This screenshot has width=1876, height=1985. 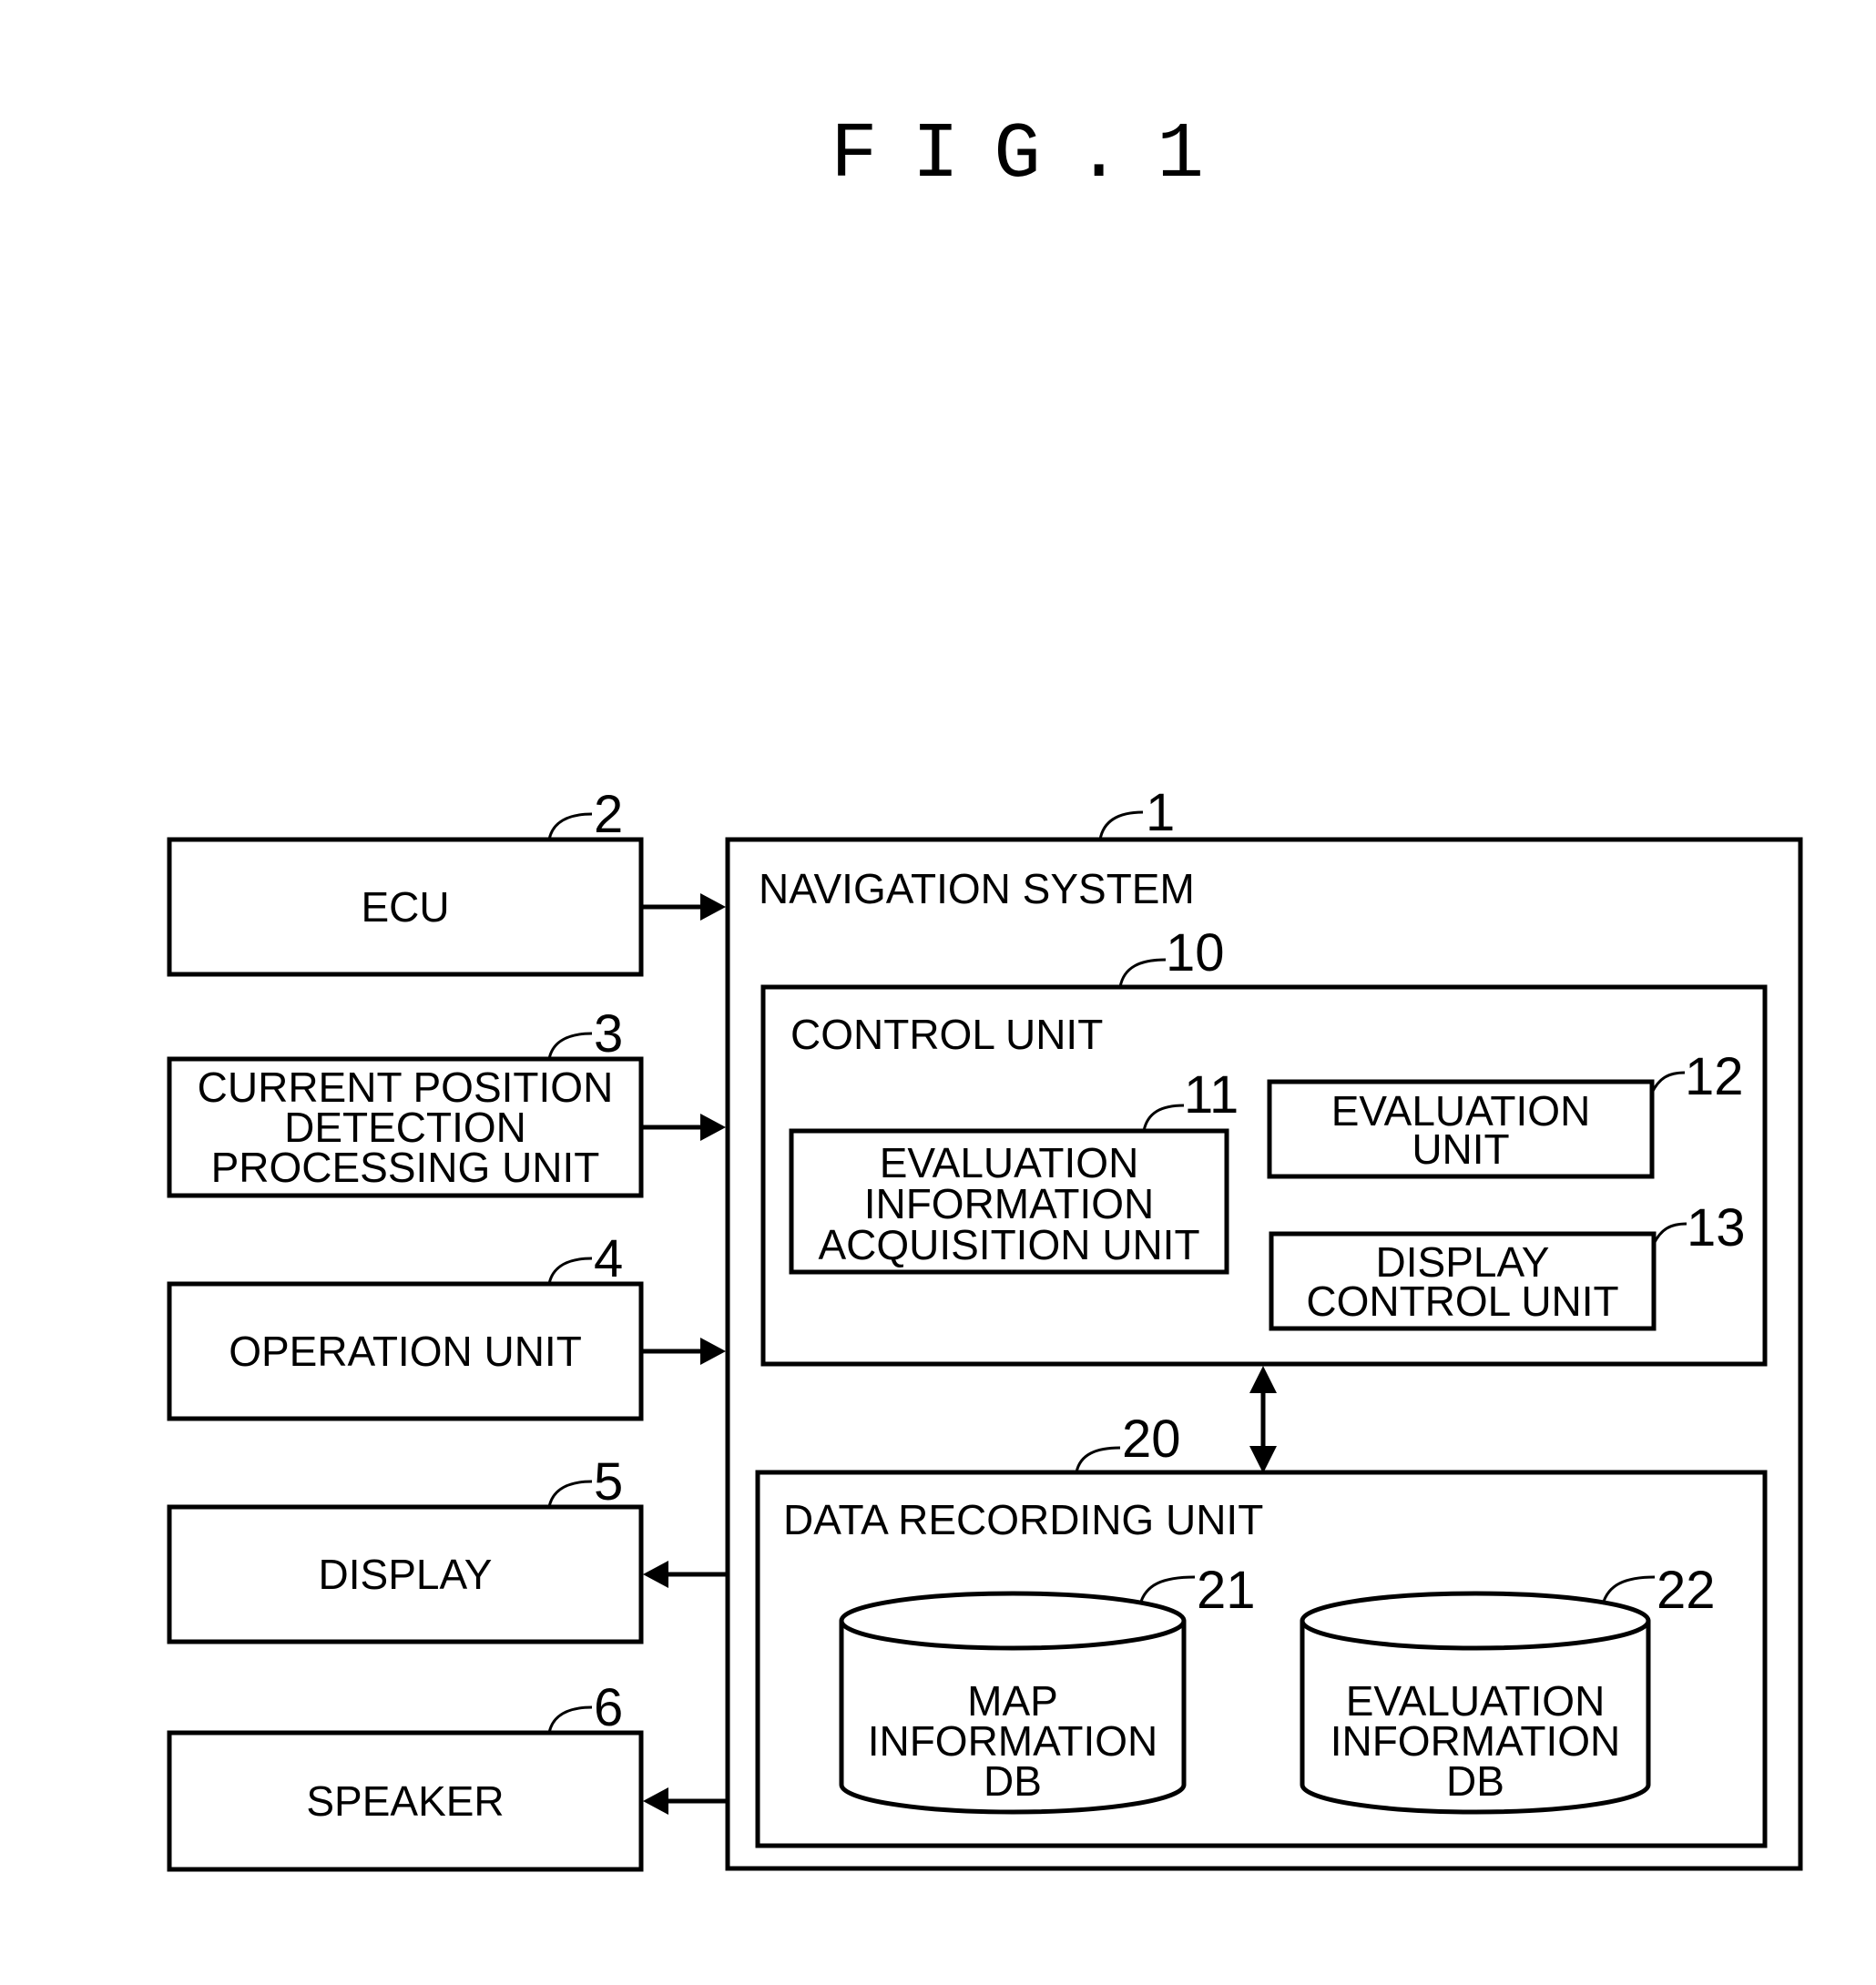 I want to click on figure-title: FIG.1, so click(x=1035, y=154).